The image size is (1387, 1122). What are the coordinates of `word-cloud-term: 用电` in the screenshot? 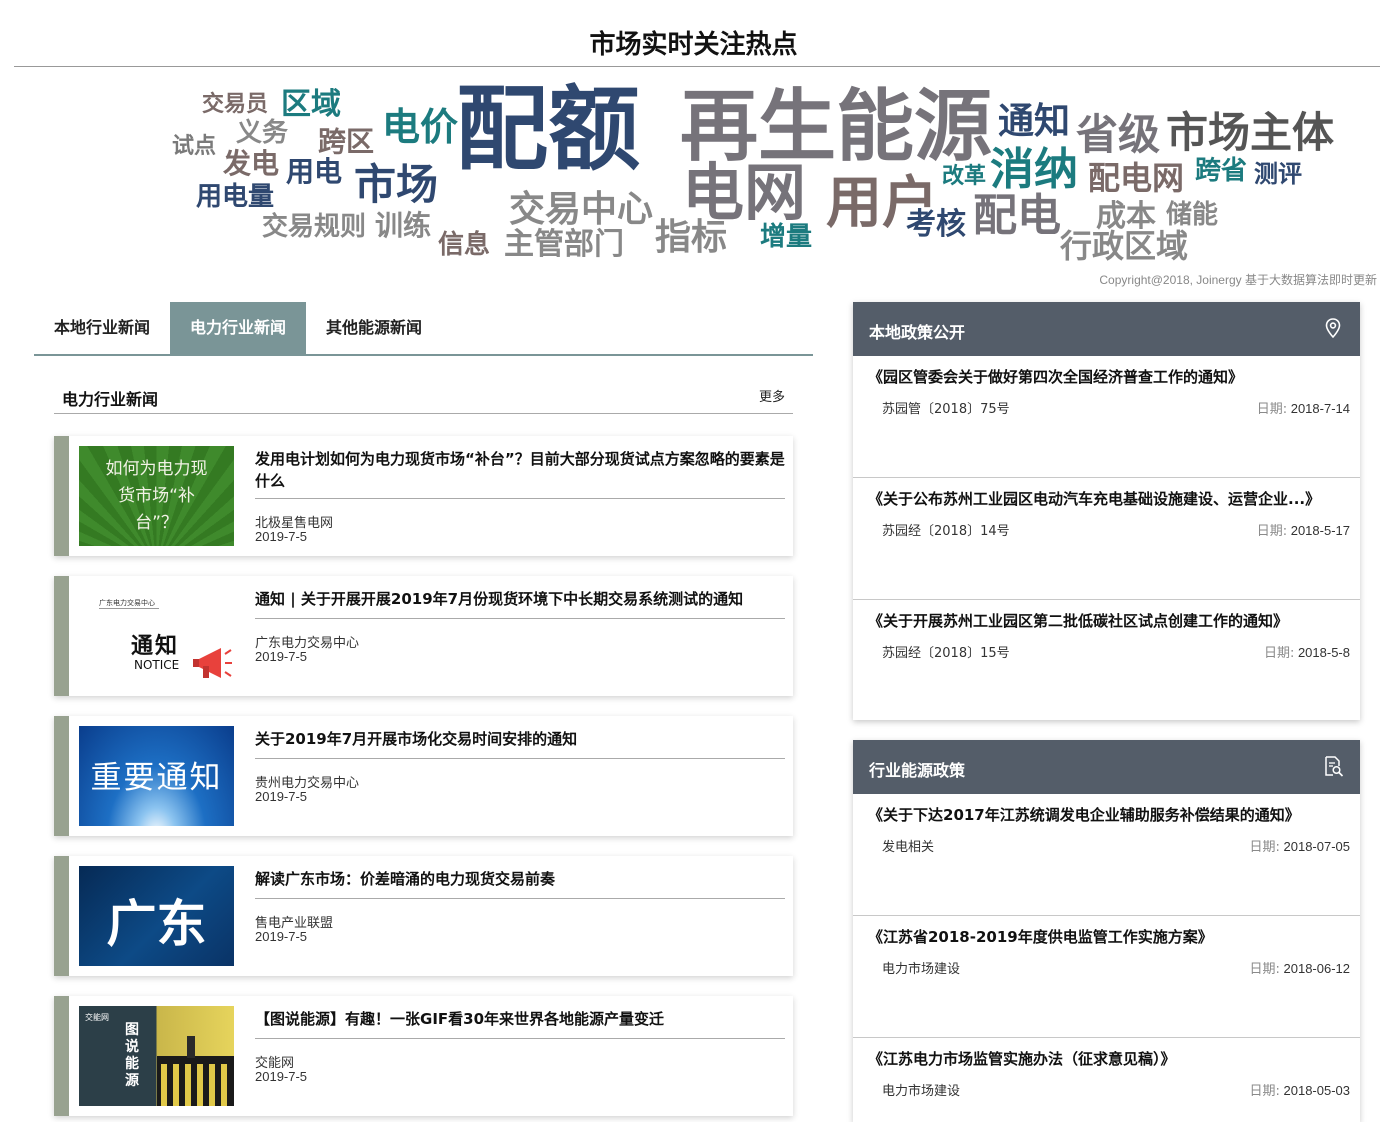 It's located at (314, 172).